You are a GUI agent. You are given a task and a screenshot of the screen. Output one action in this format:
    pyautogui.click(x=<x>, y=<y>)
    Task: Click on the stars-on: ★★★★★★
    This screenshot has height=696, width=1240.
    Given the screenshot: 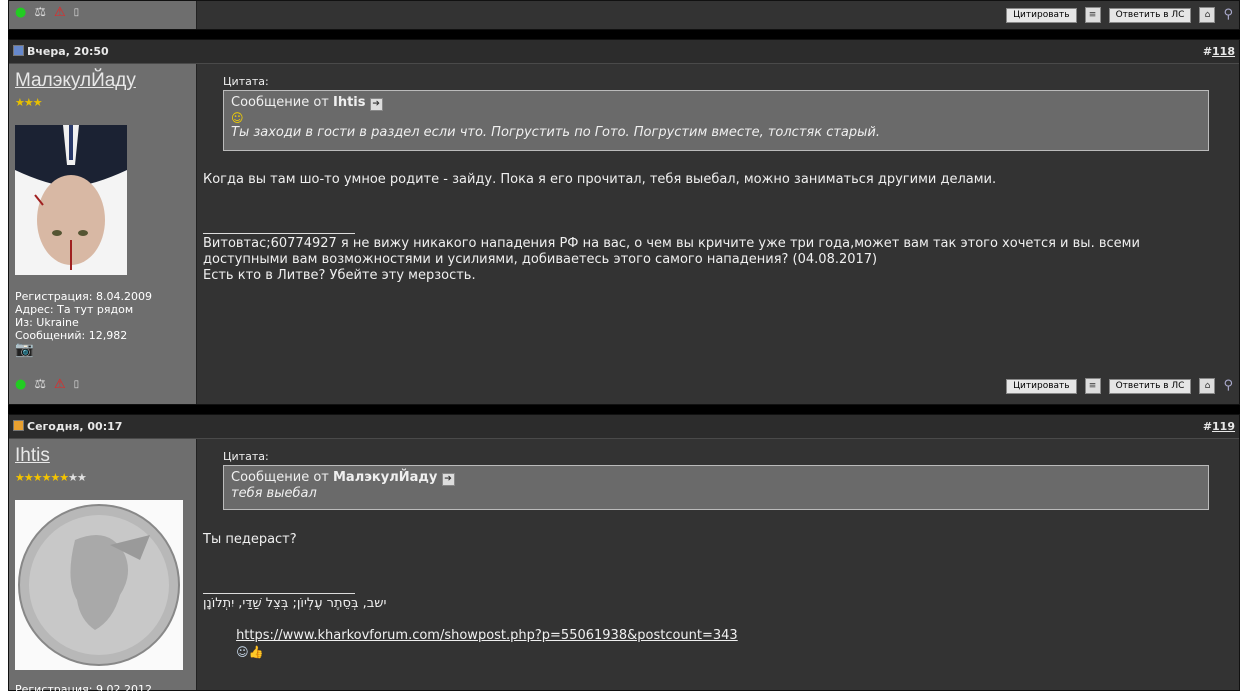 What is the action you would take?
    pyautogui.click(x=42, y=477)
    